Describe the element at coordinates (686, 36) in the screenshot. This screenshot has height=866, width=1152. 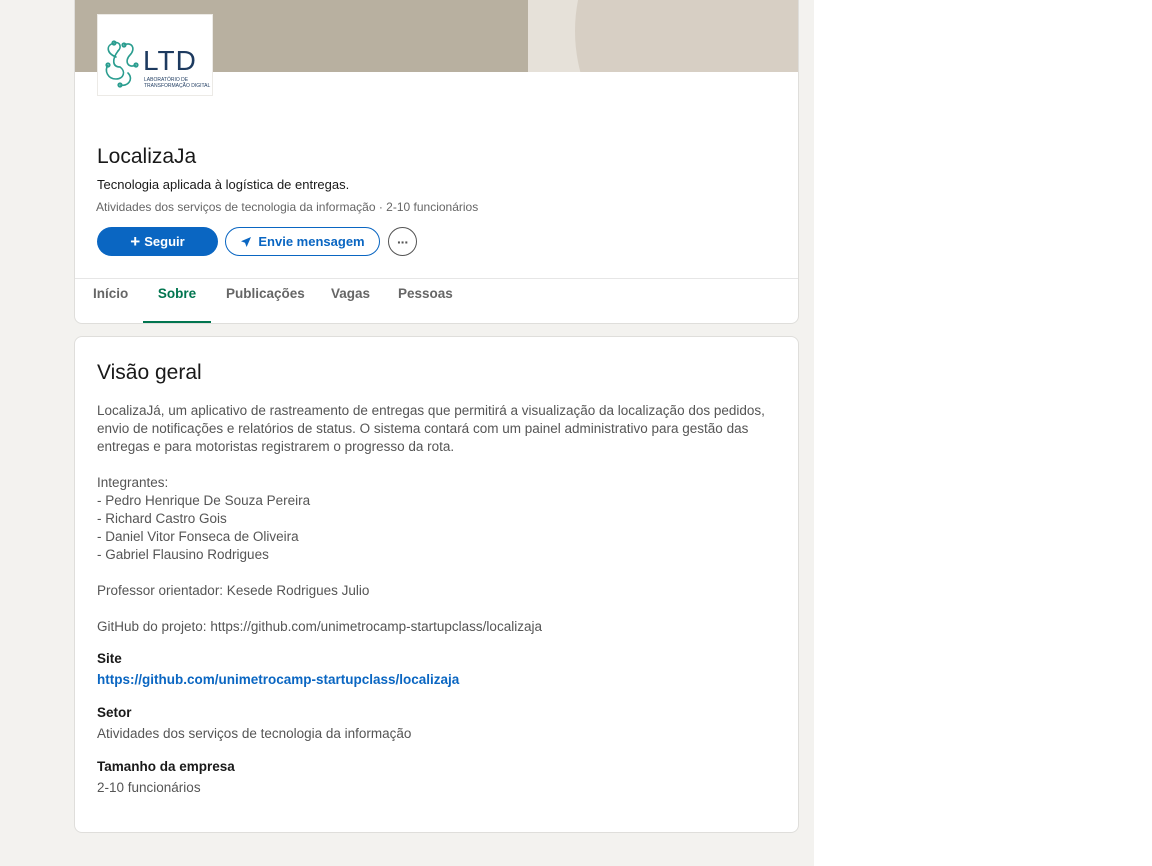
I see `banner-circle` at that location.